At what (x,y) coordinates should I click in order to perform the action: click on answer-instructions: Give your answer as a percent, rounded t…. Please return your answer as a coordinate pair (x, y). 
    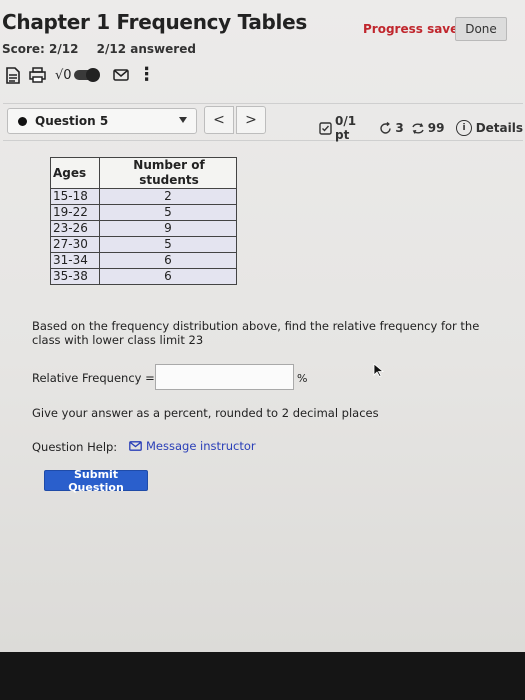
    Looking at the image, I should click on (205, 413).